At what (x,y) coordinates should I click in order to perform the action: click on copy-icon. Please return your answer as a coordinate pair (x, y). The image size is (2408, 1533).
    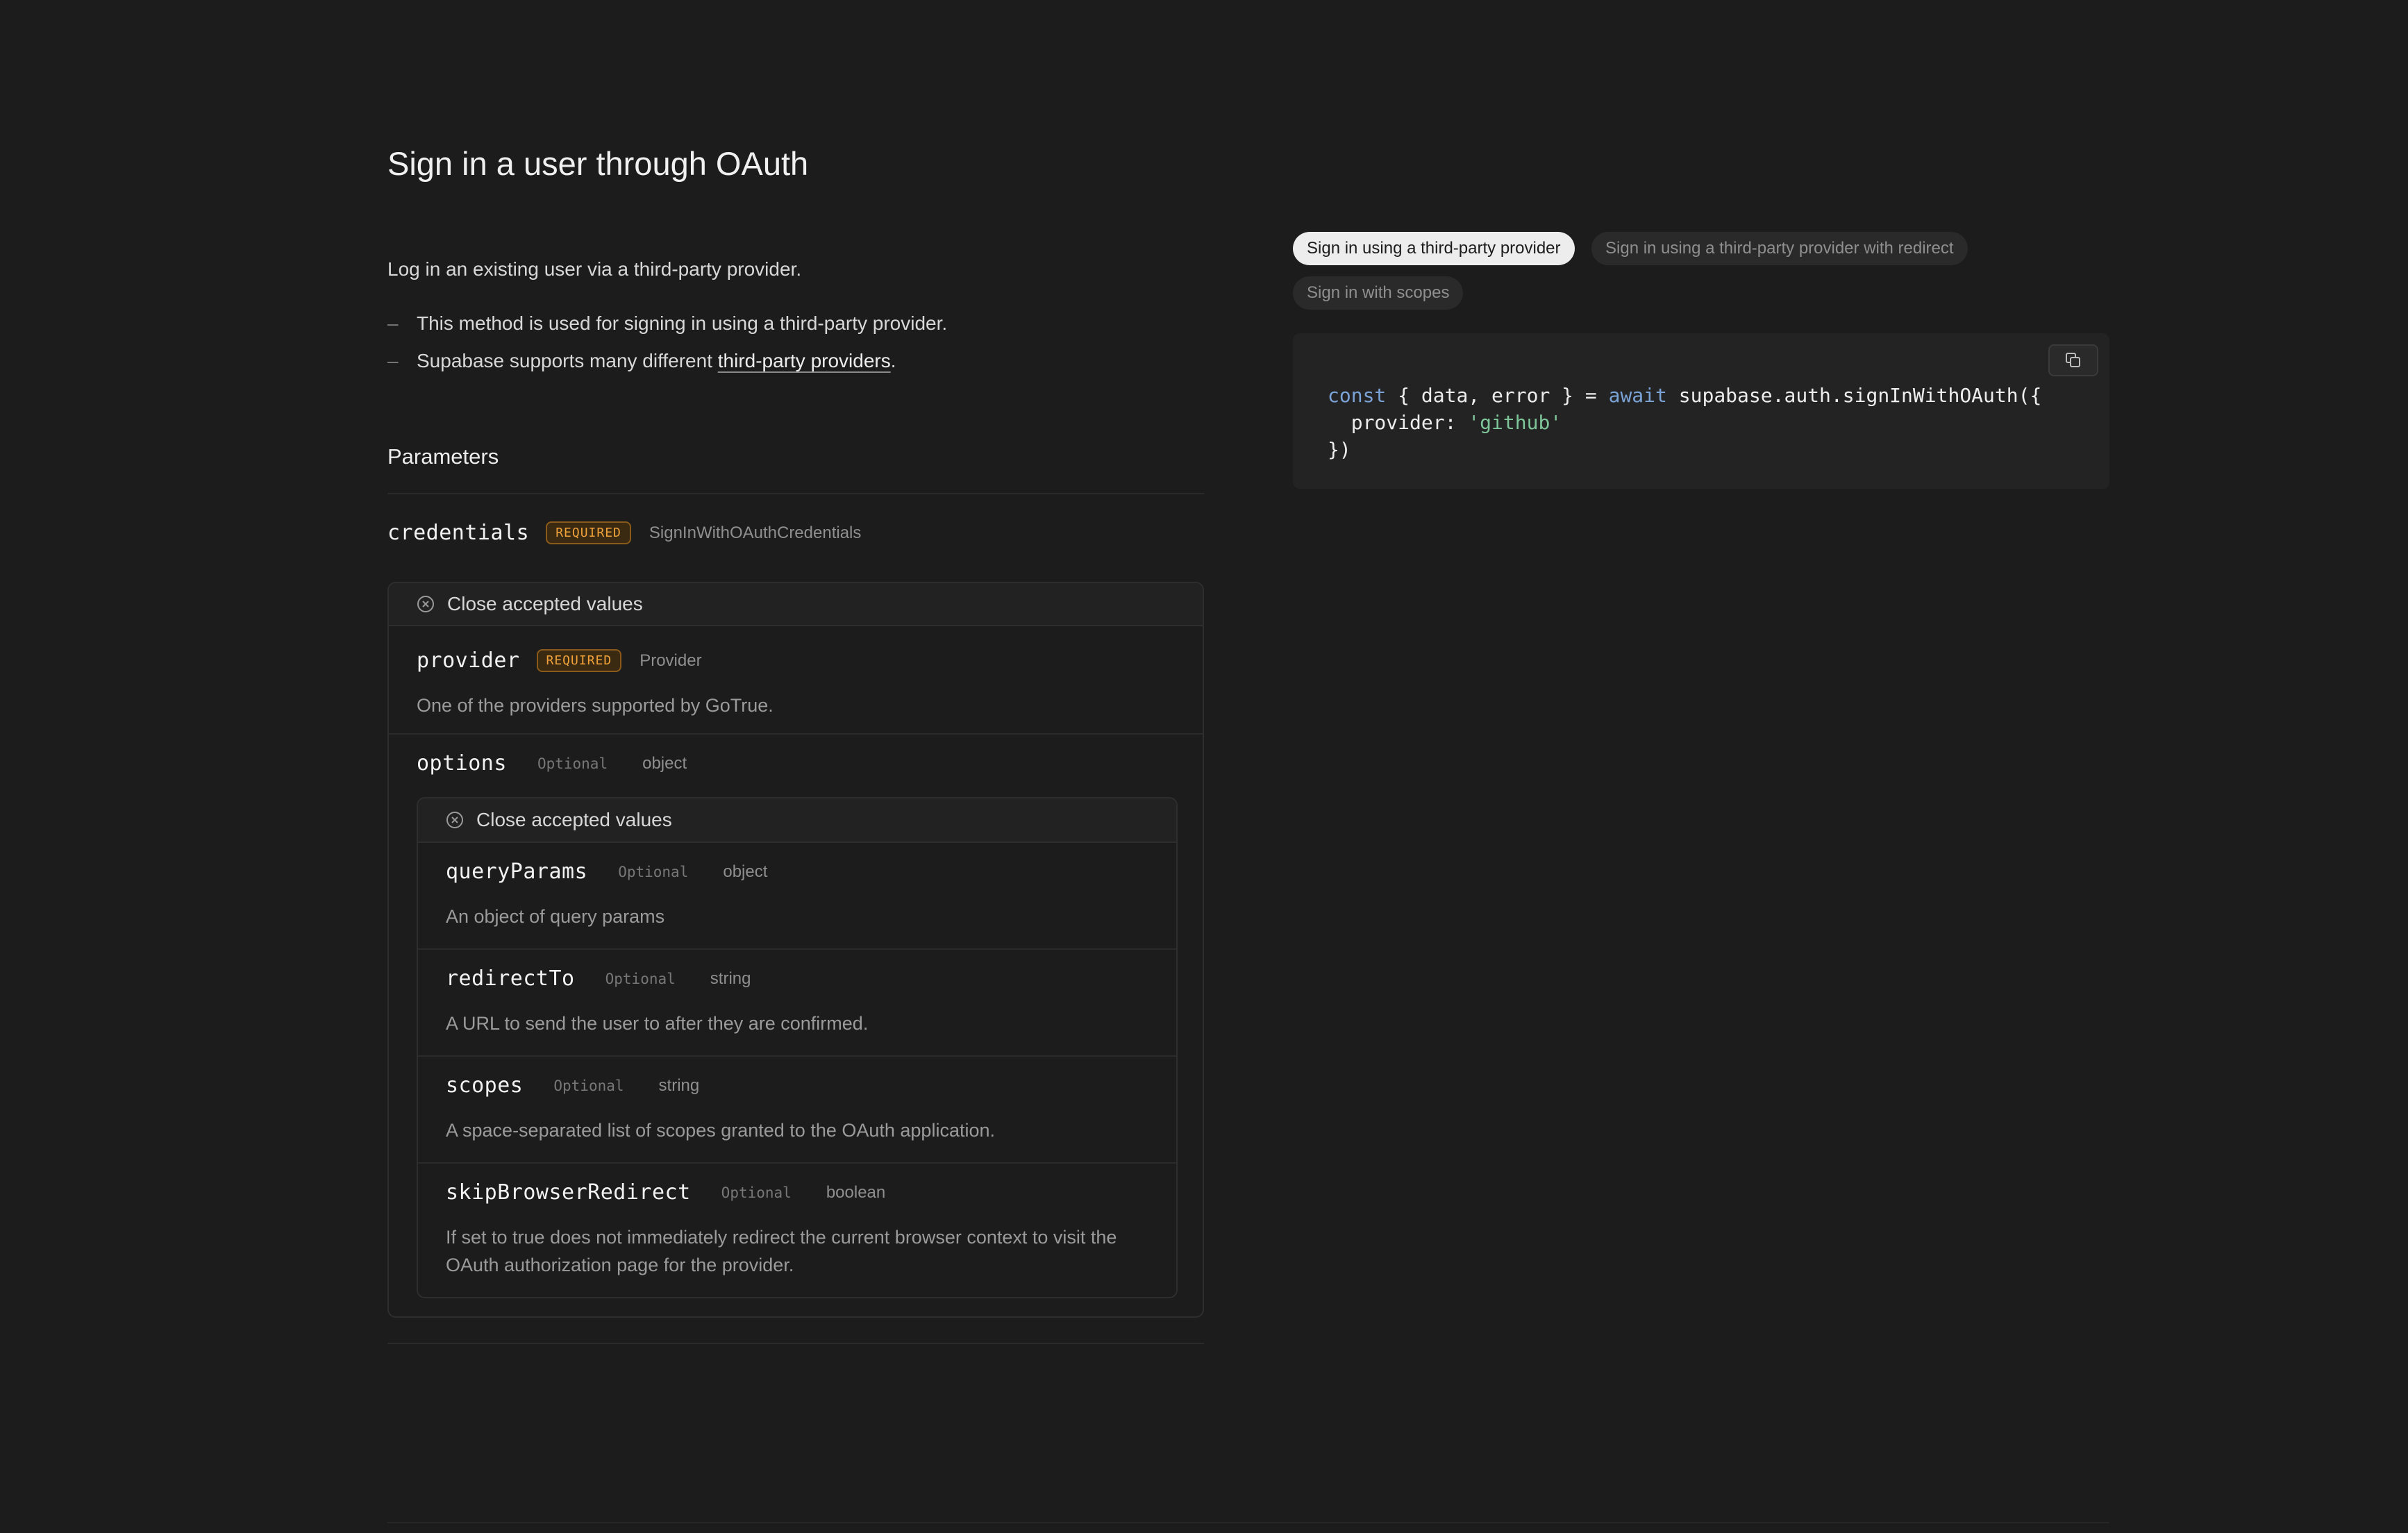
    Looking at the image, I should click on (2073, 360).